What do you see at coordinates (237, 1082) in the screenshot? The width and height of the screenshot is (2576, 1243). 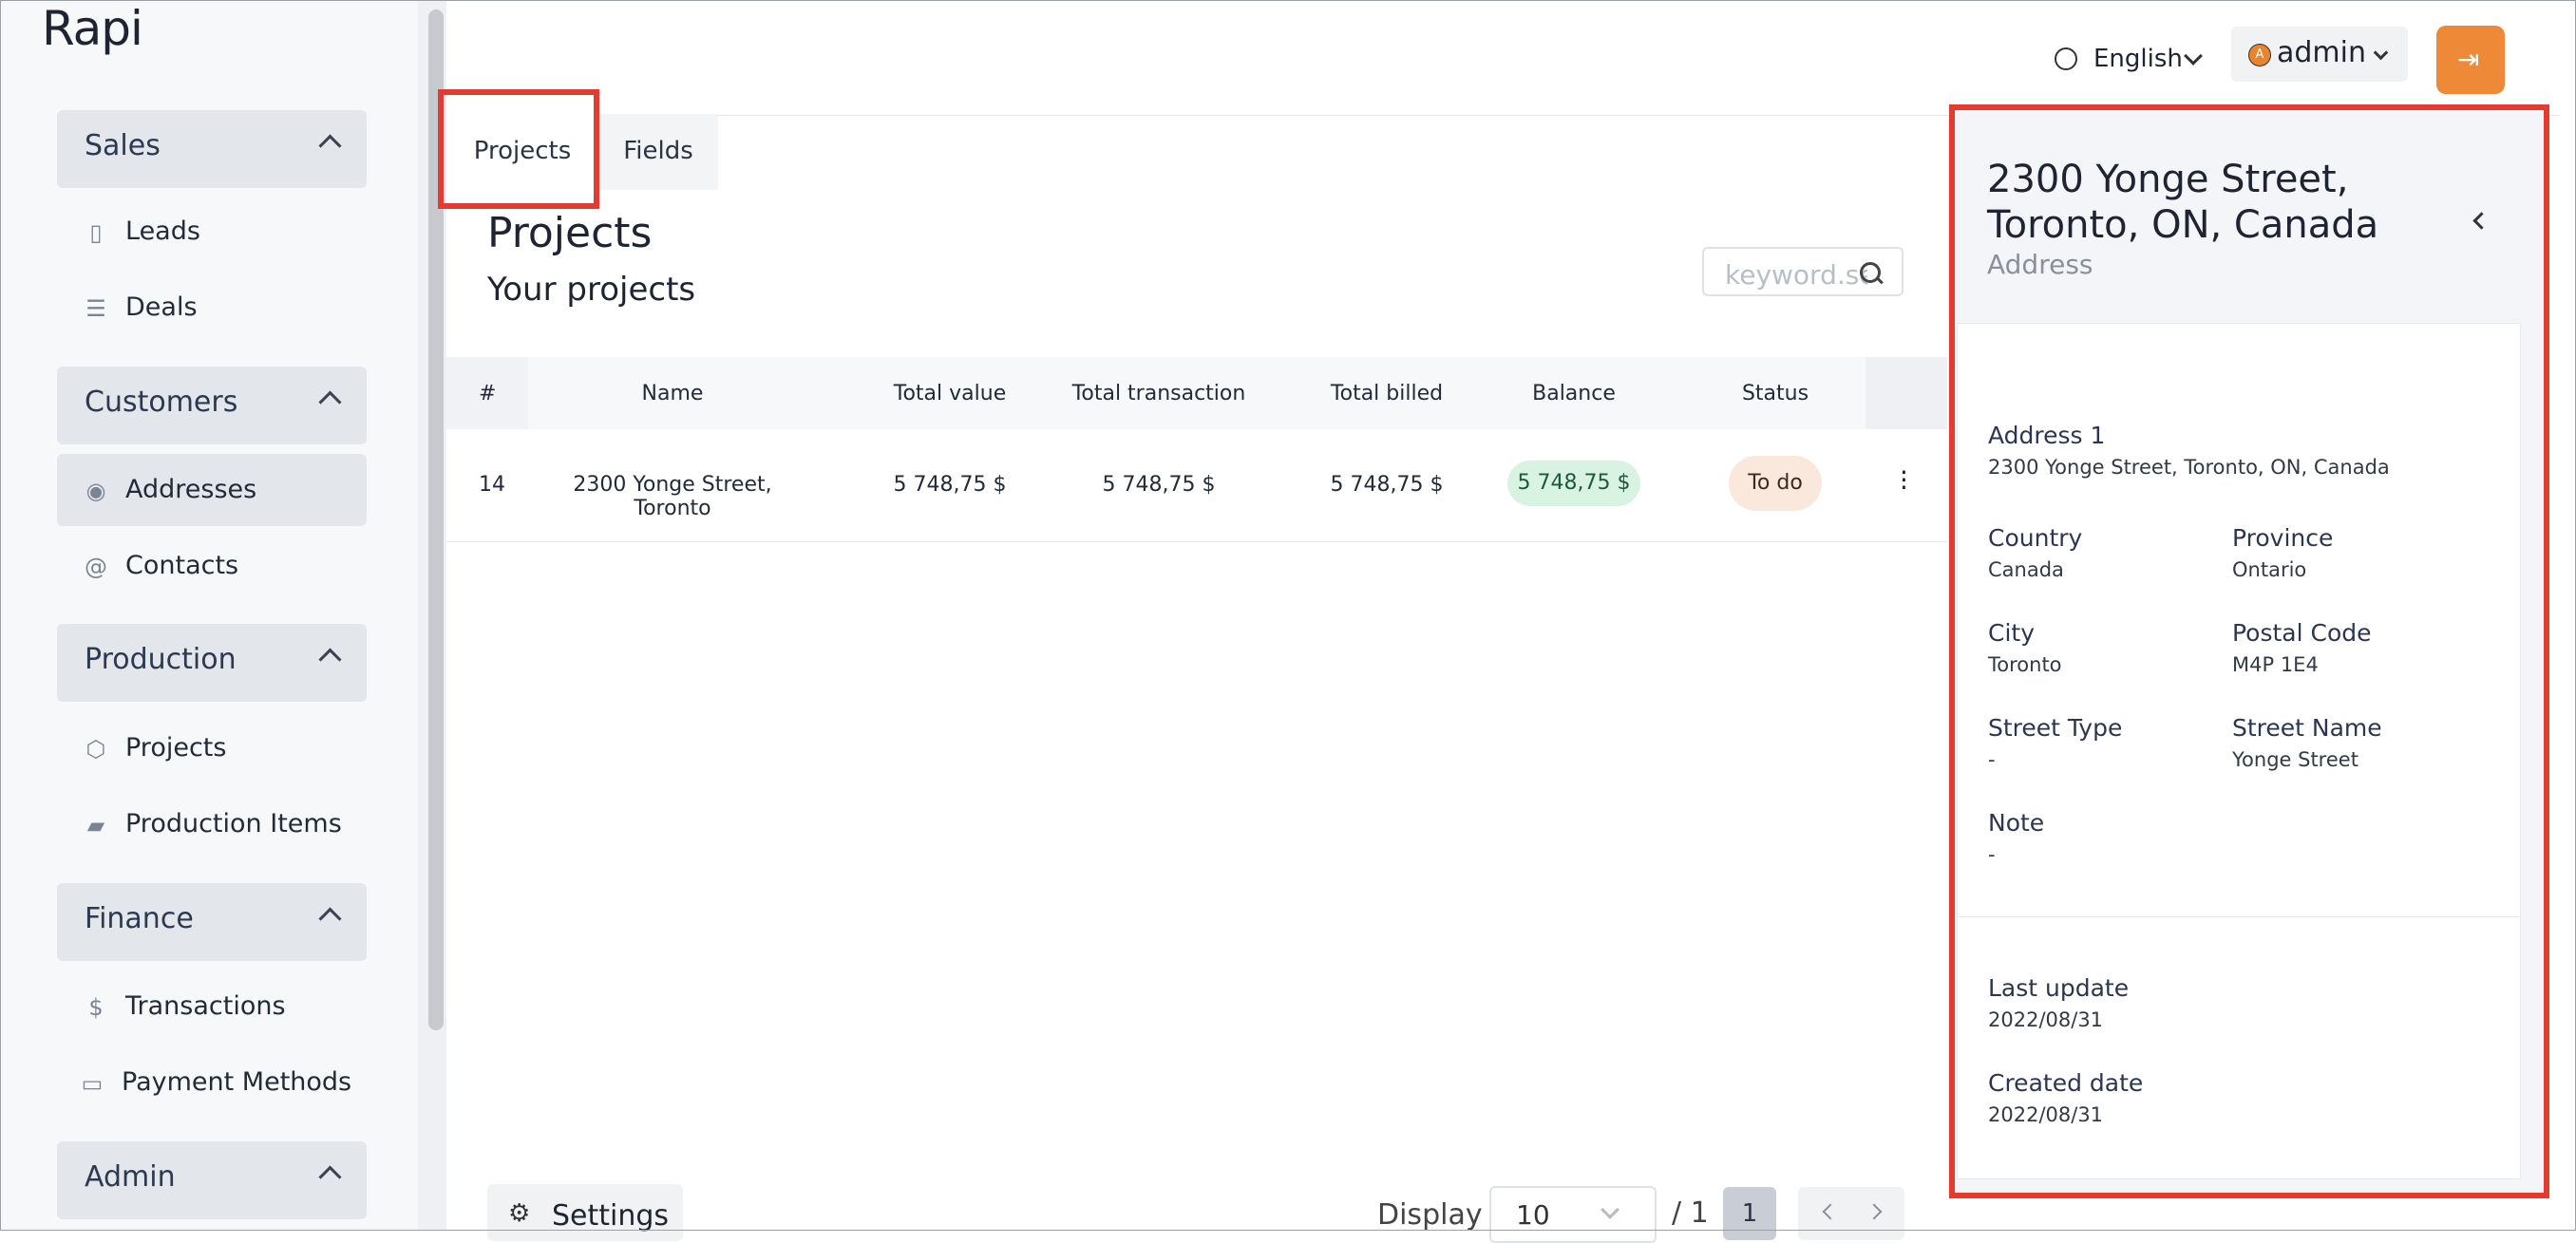 I see `sidebar-item-label: Payment Methods` at bounding box center [237, 1082].